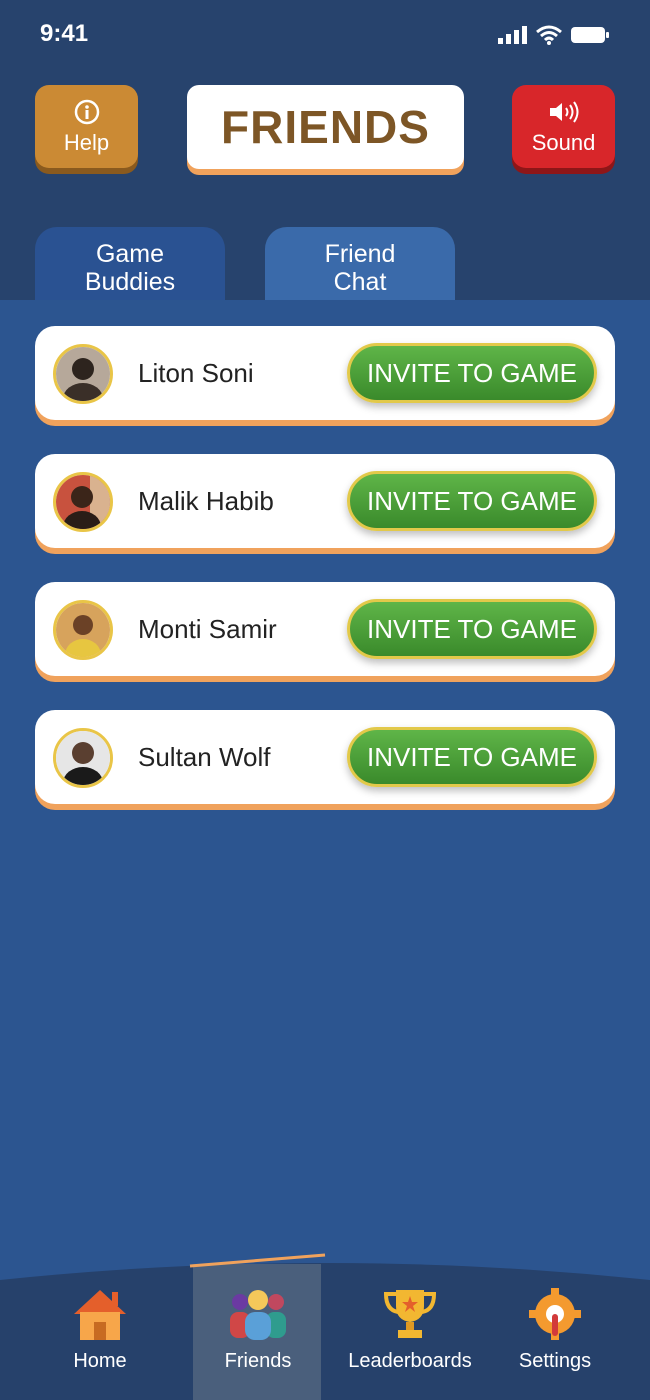  What do you see at coordinates (325, 501) in the screenshot?
I see `friend-card: Malik Habib INVITE TO GAME` at bounding box center [325, 501].